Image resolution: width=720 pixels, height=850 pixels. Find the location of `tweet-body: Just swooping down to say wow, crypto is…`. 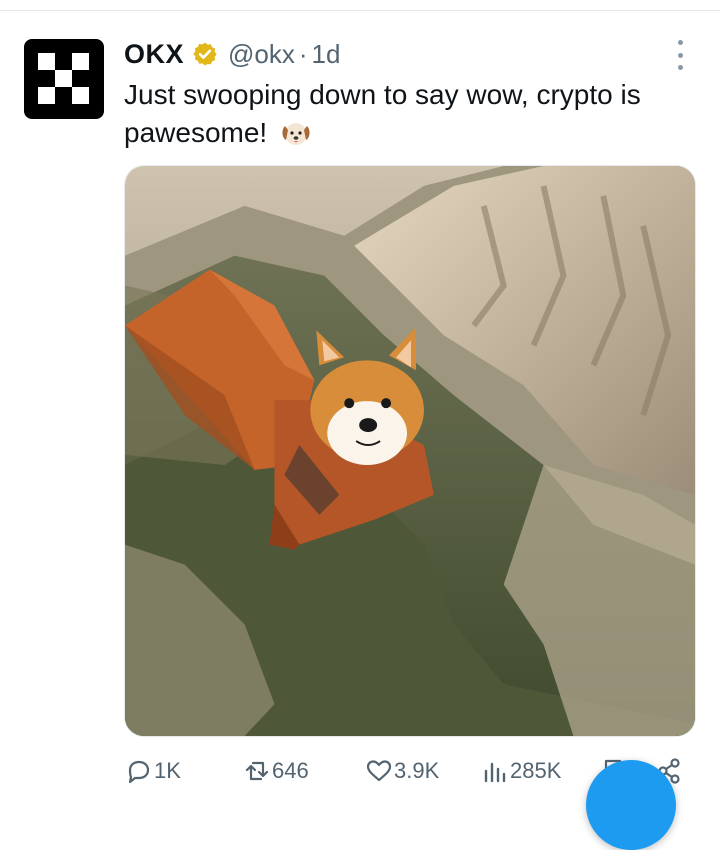

tweet-body: Just swooping down to say wow, crypto is… is located at coordinates (382, 113).